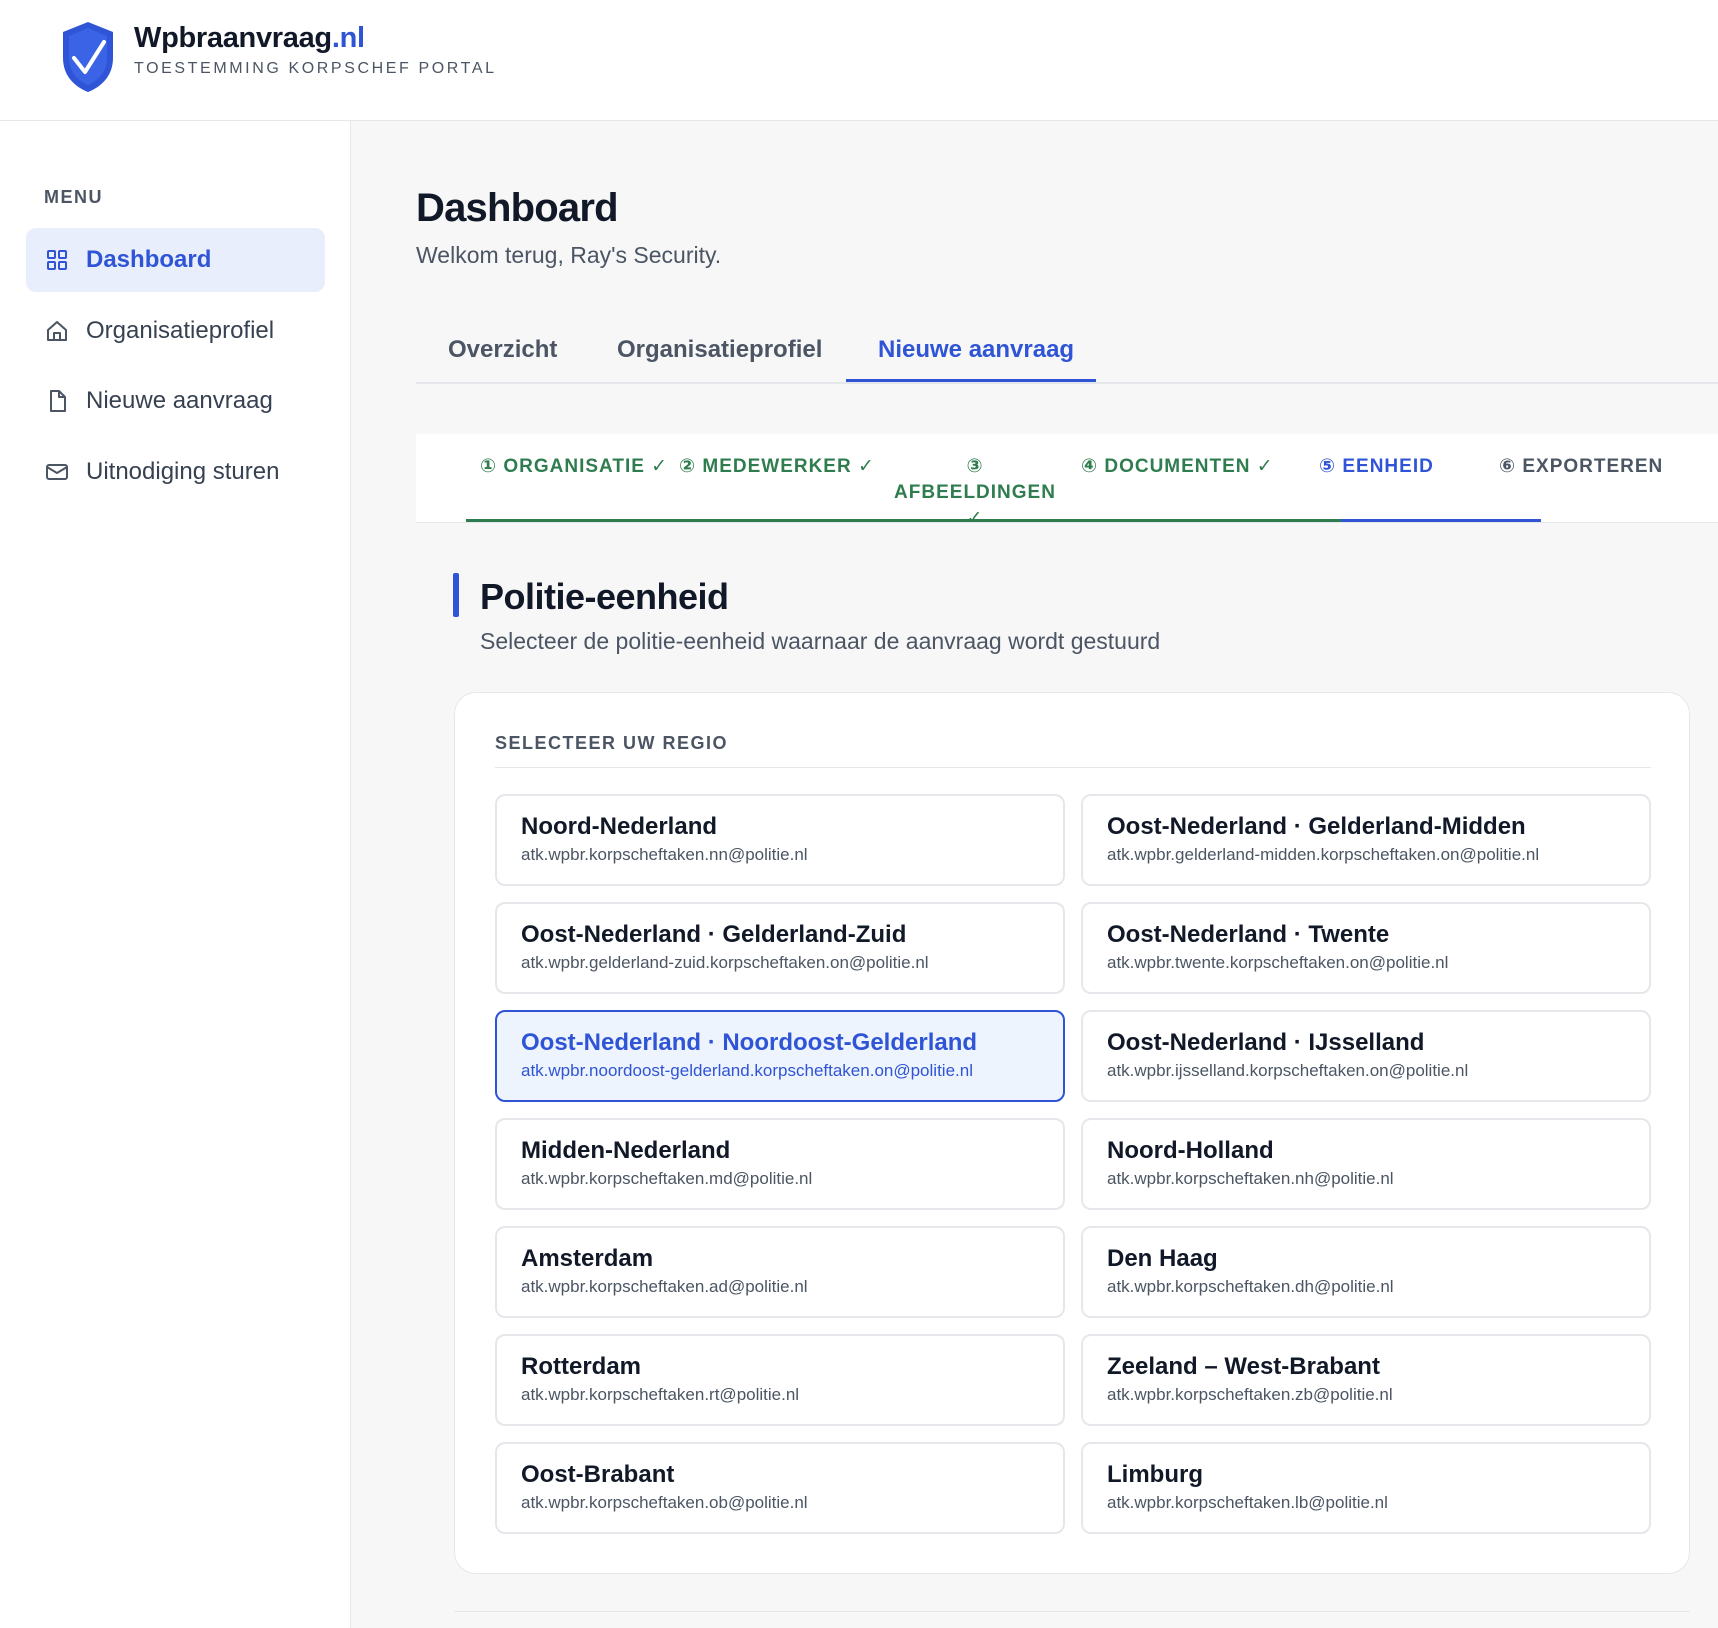 The image size is (1718, 1628). Describe the element at coordinates (612, 743) in the screenshot. I see `region-group-label: SELECTEER UW REGIO` at that location.